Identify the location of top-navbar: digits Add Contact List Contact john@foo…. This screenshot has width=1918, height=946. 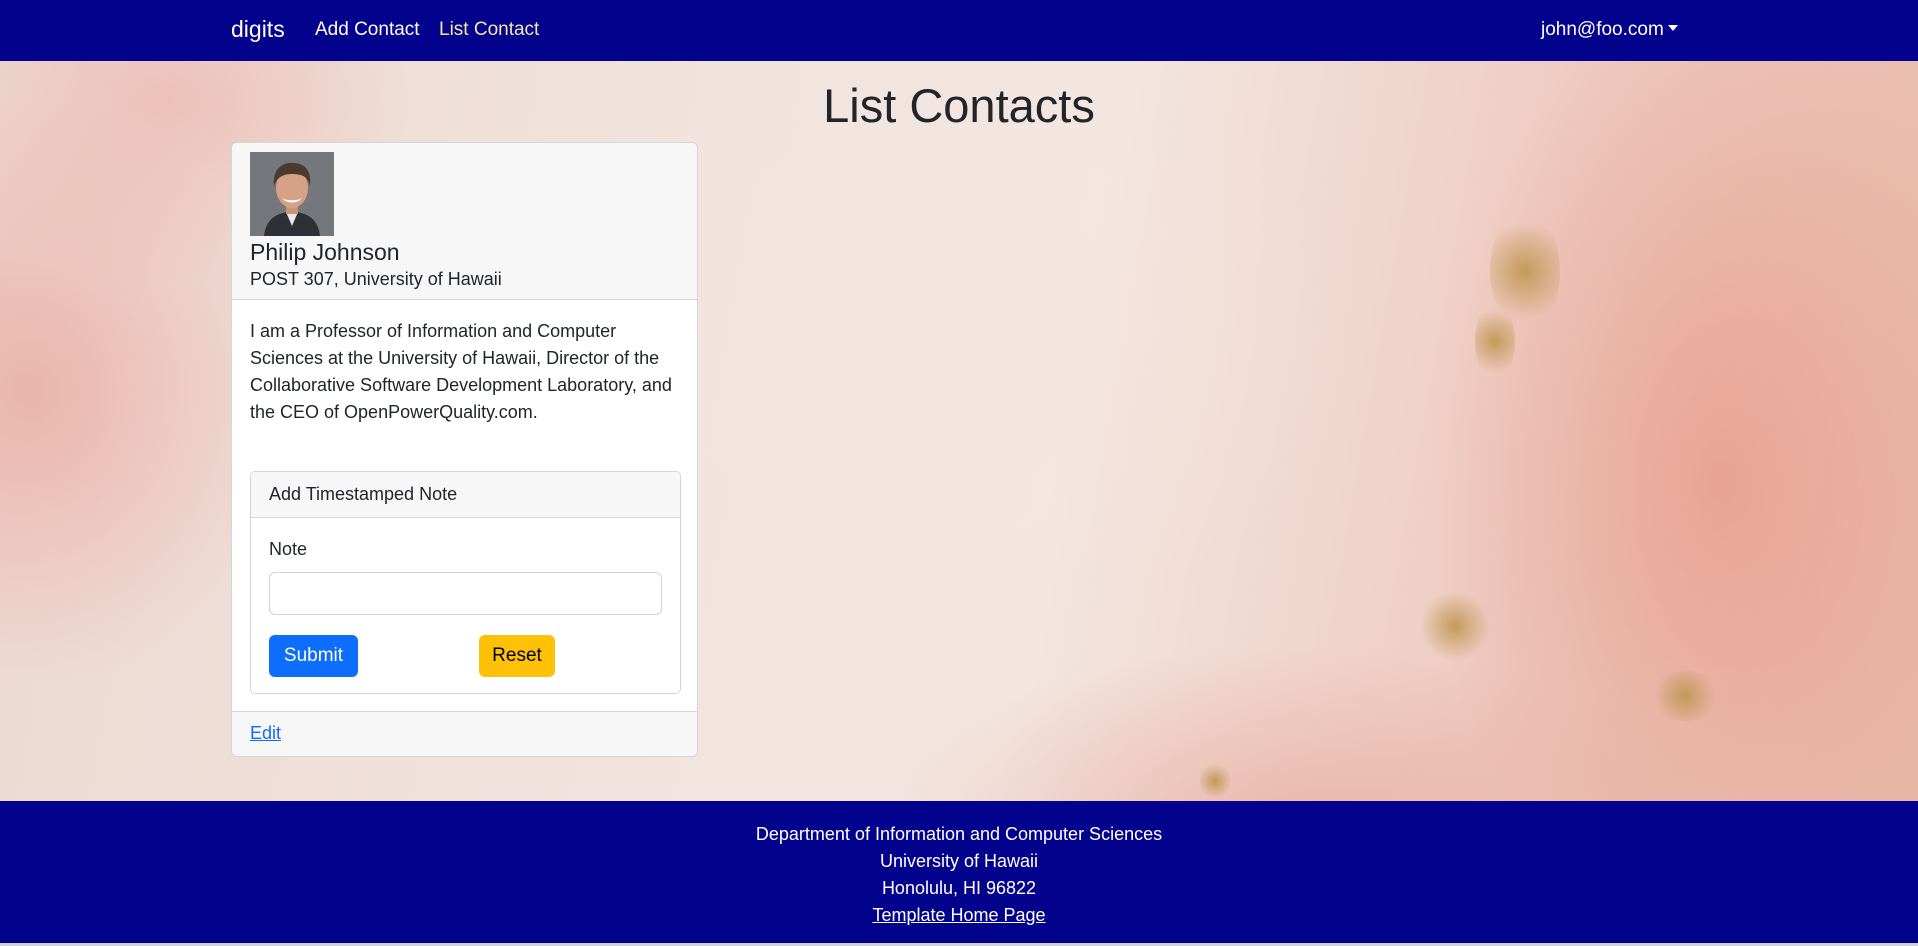
(959, 30).